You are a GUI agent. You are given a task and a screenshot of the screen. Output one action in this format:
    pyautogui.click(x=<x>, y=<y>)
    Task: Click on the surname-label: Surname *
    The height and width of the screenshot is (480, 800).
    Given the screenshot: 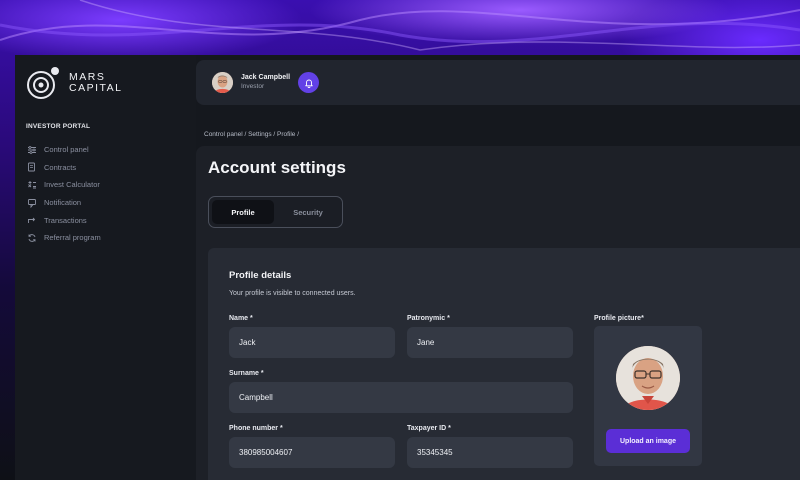 What is the action you would take?
    pyautogui.click(x=246, y=373)
    